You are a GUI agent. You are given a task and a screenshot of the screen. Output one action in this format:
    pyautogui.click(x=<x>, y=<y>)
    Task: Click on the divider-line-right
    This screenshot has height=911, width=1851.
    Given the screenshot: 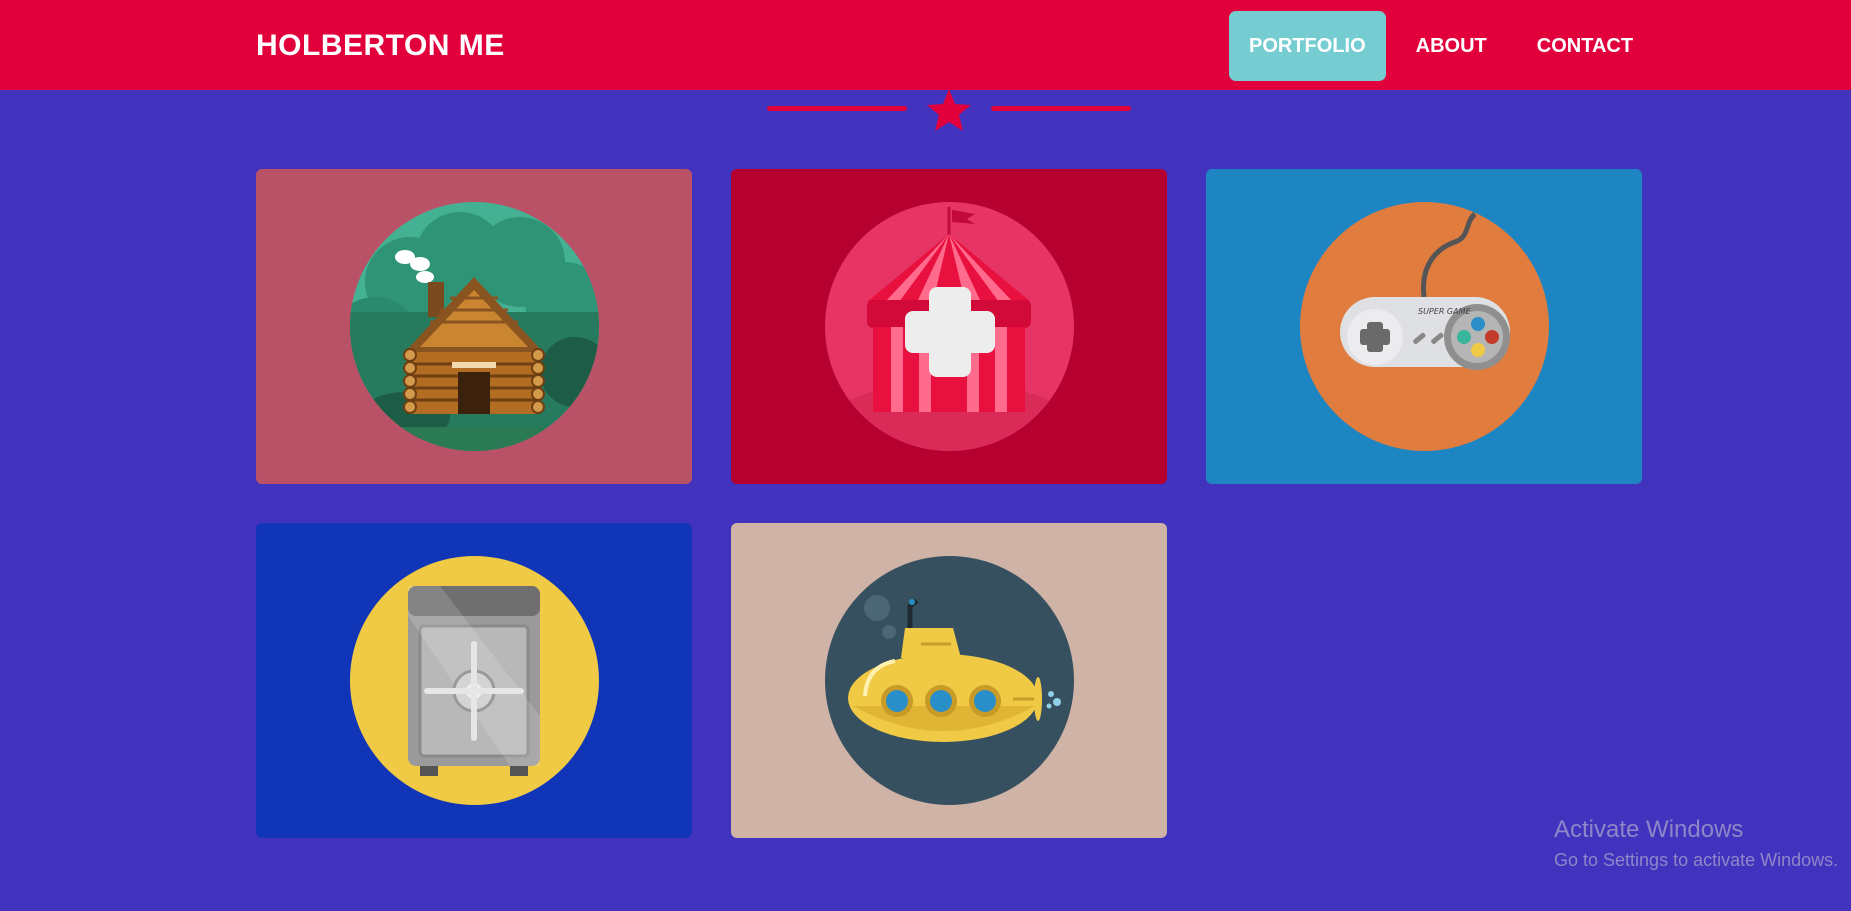 What is the action you would take?
    pyautogui.click(x=1061, y=108)
    